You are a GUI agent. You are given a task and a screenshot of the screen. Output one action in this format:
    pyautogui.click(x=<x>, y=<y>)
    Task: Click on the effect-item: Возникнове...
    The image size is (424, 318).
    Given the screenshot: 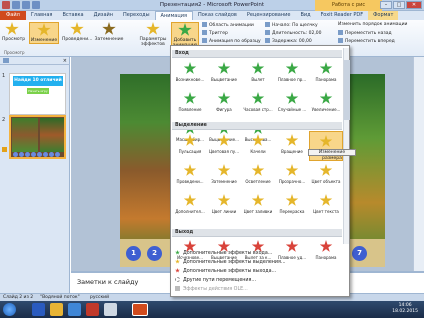 What is the action you would take?
    pyautogui.click(x=190, y=74)
    